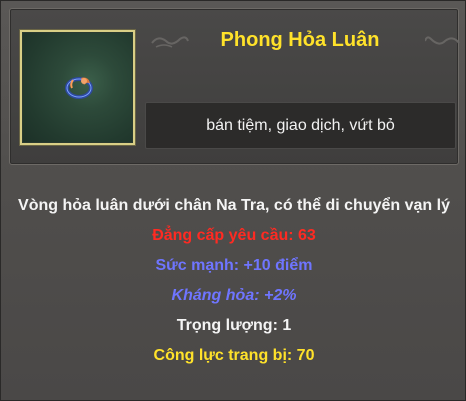 Image resolution: width=466 pixels, height=401 pixels. I want to click on fire-resistance-bonus: Kháng hỏa: +2%, so click(234, 295).